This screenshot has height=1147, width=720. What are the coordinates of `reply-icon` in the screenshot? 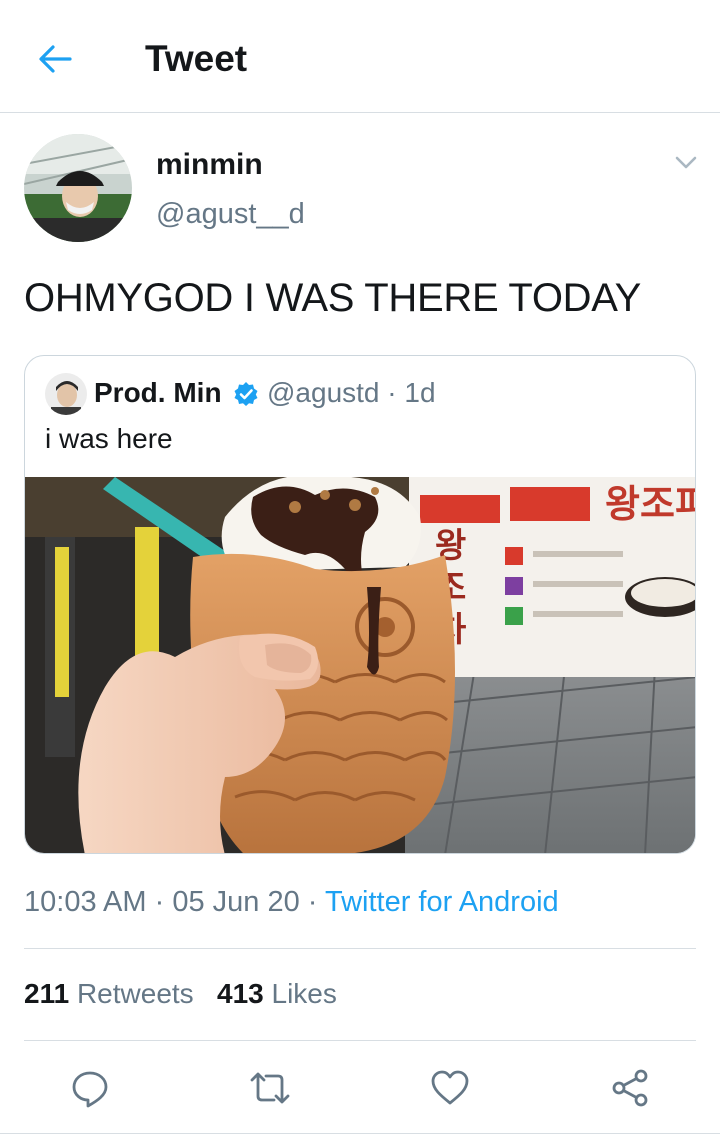 It's located at (90, 1089).